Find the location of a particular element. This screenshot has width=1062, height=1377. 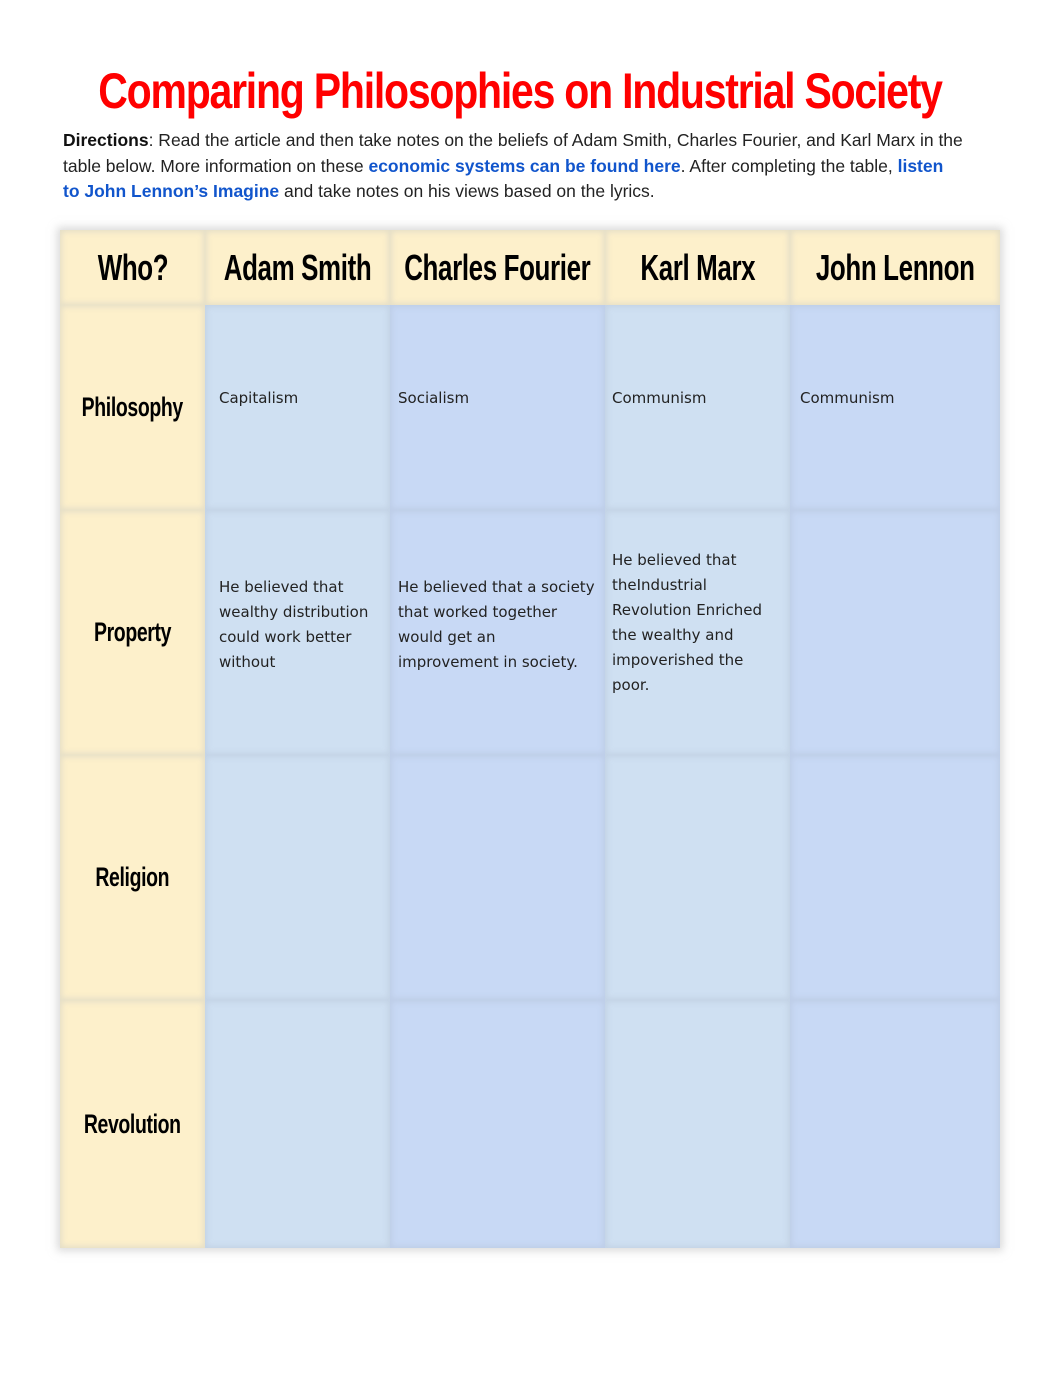

directions-text-2: . After completing the table, is located at coordinates (789, 165).